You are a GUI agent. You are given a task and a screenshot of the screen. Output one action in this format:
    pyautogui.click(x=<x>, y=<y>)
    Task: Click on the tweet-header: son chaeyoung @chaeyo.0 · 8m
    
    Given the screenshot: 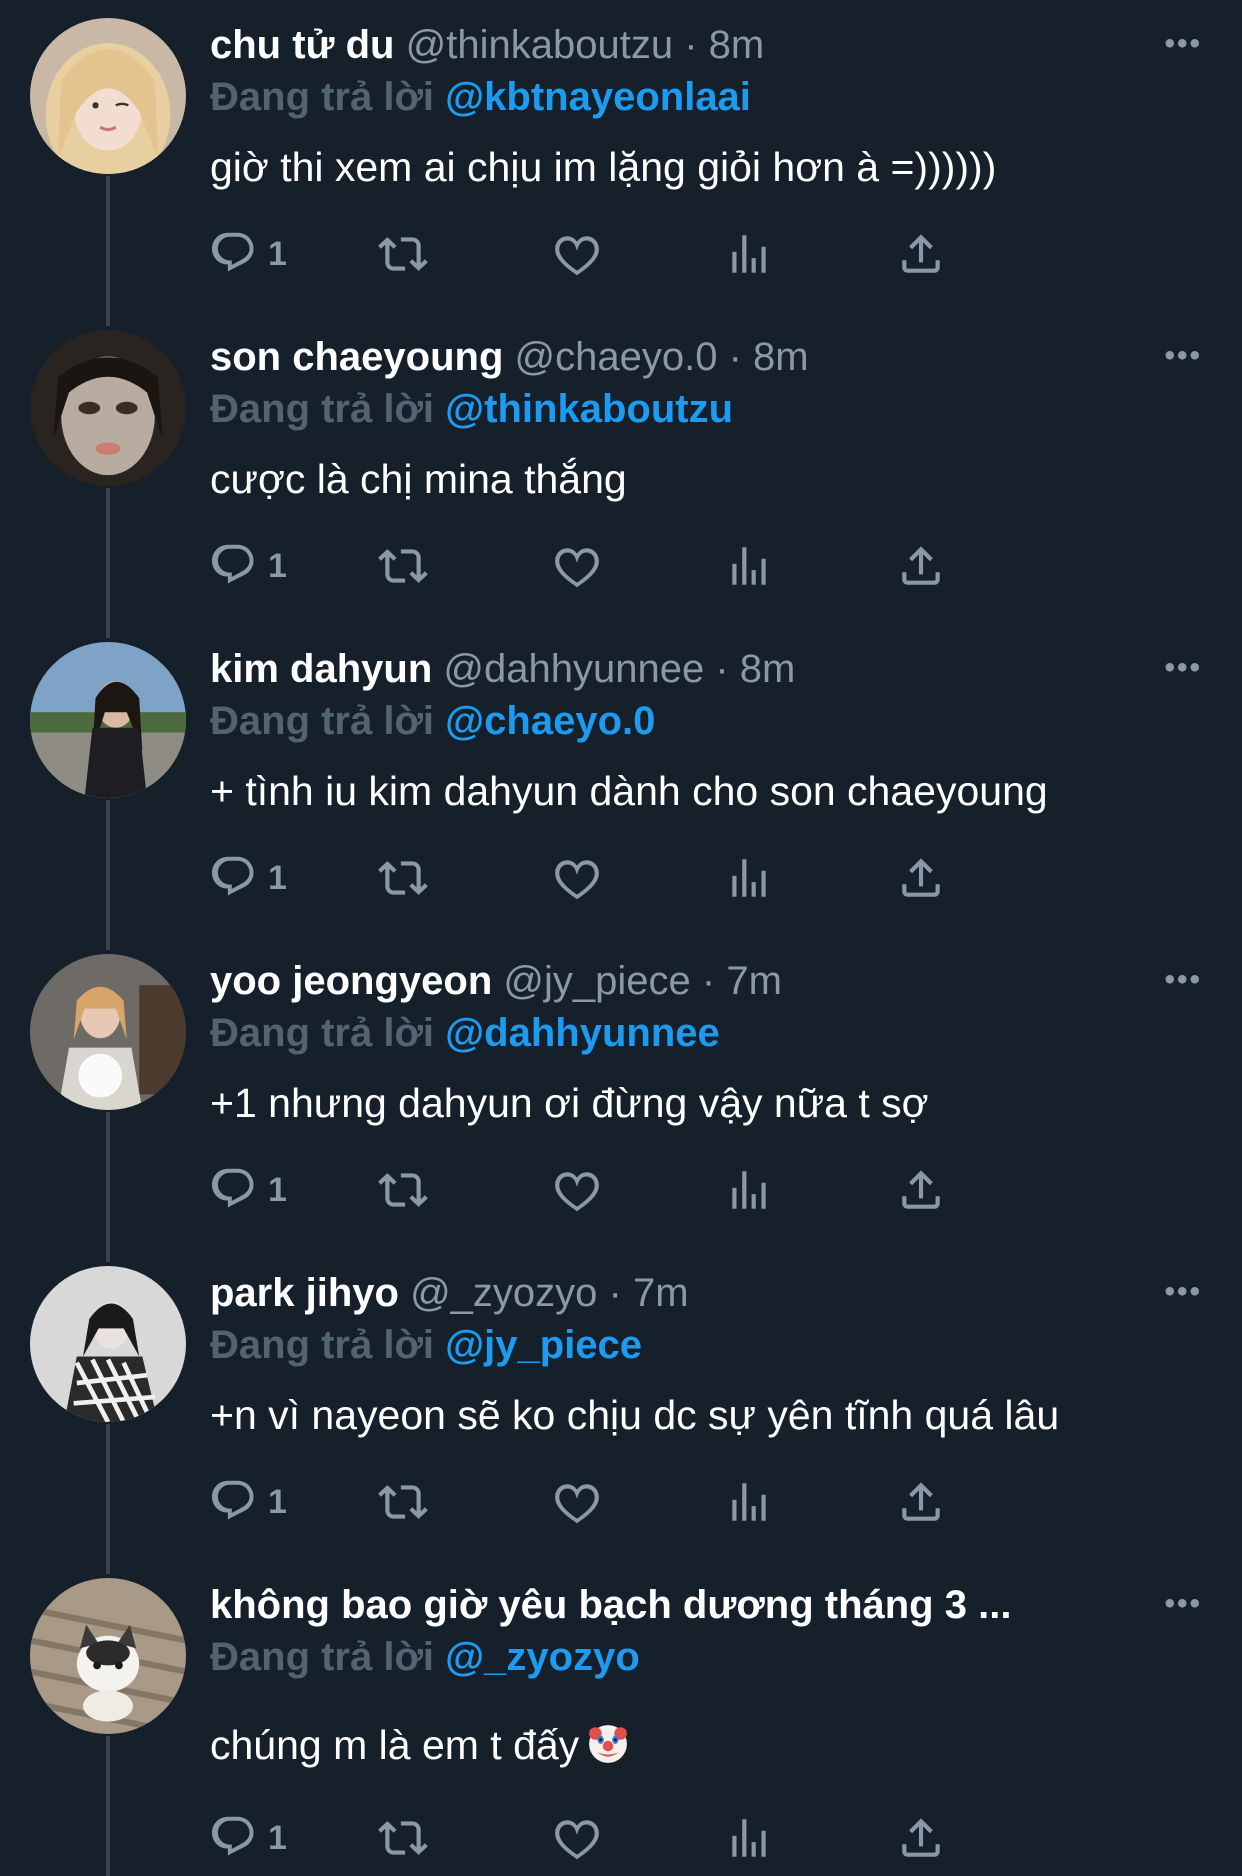 What is the action you would take?
    pyautogui.click(x=651, y=357)
    